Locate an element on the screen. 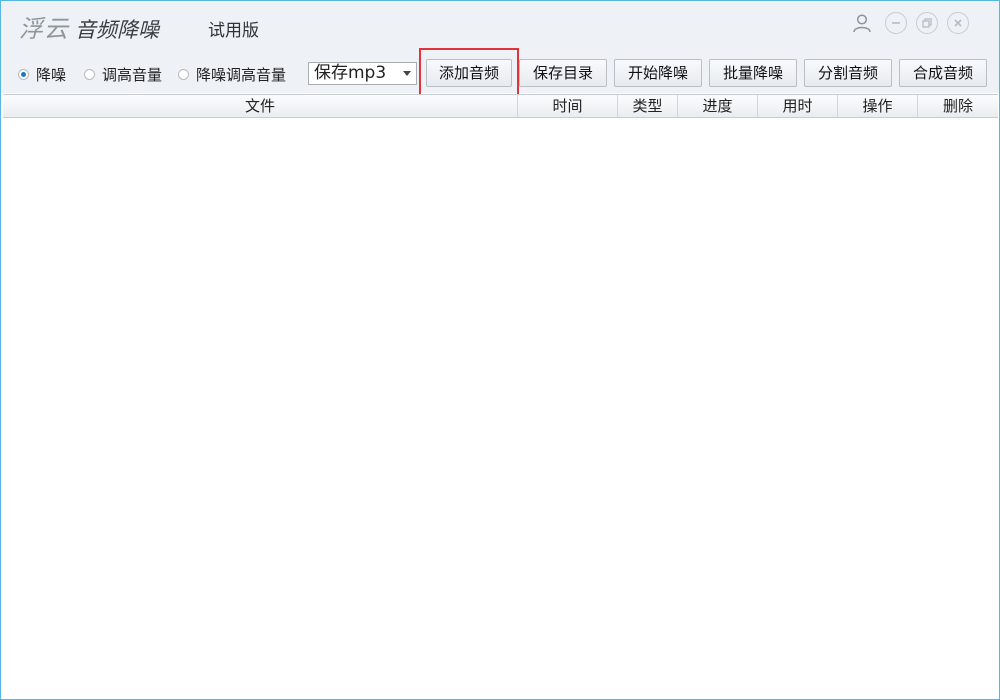 This screenshot has width=1000, height=700. mode-radio-denoise: 降噪 is located at coordinates (42, 74).